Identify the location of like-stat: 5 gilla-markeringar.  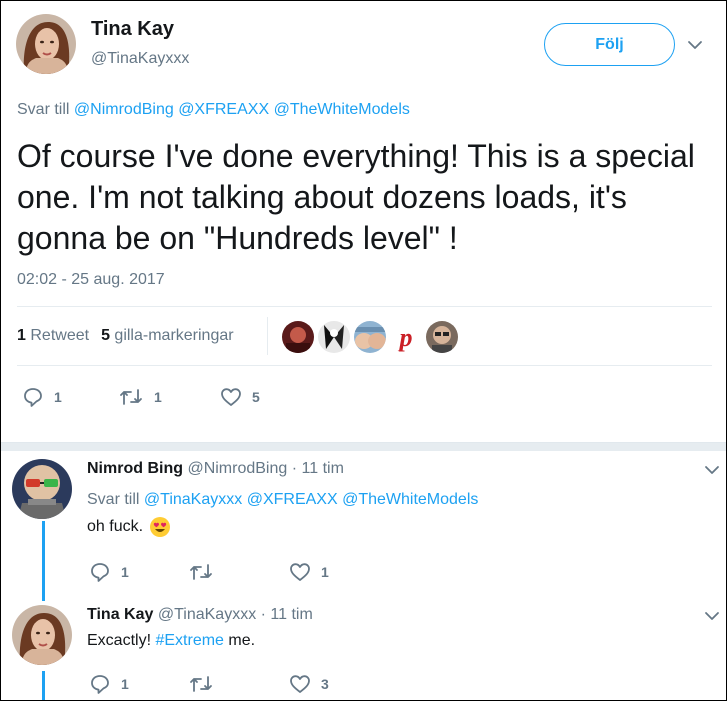
(167, 335).